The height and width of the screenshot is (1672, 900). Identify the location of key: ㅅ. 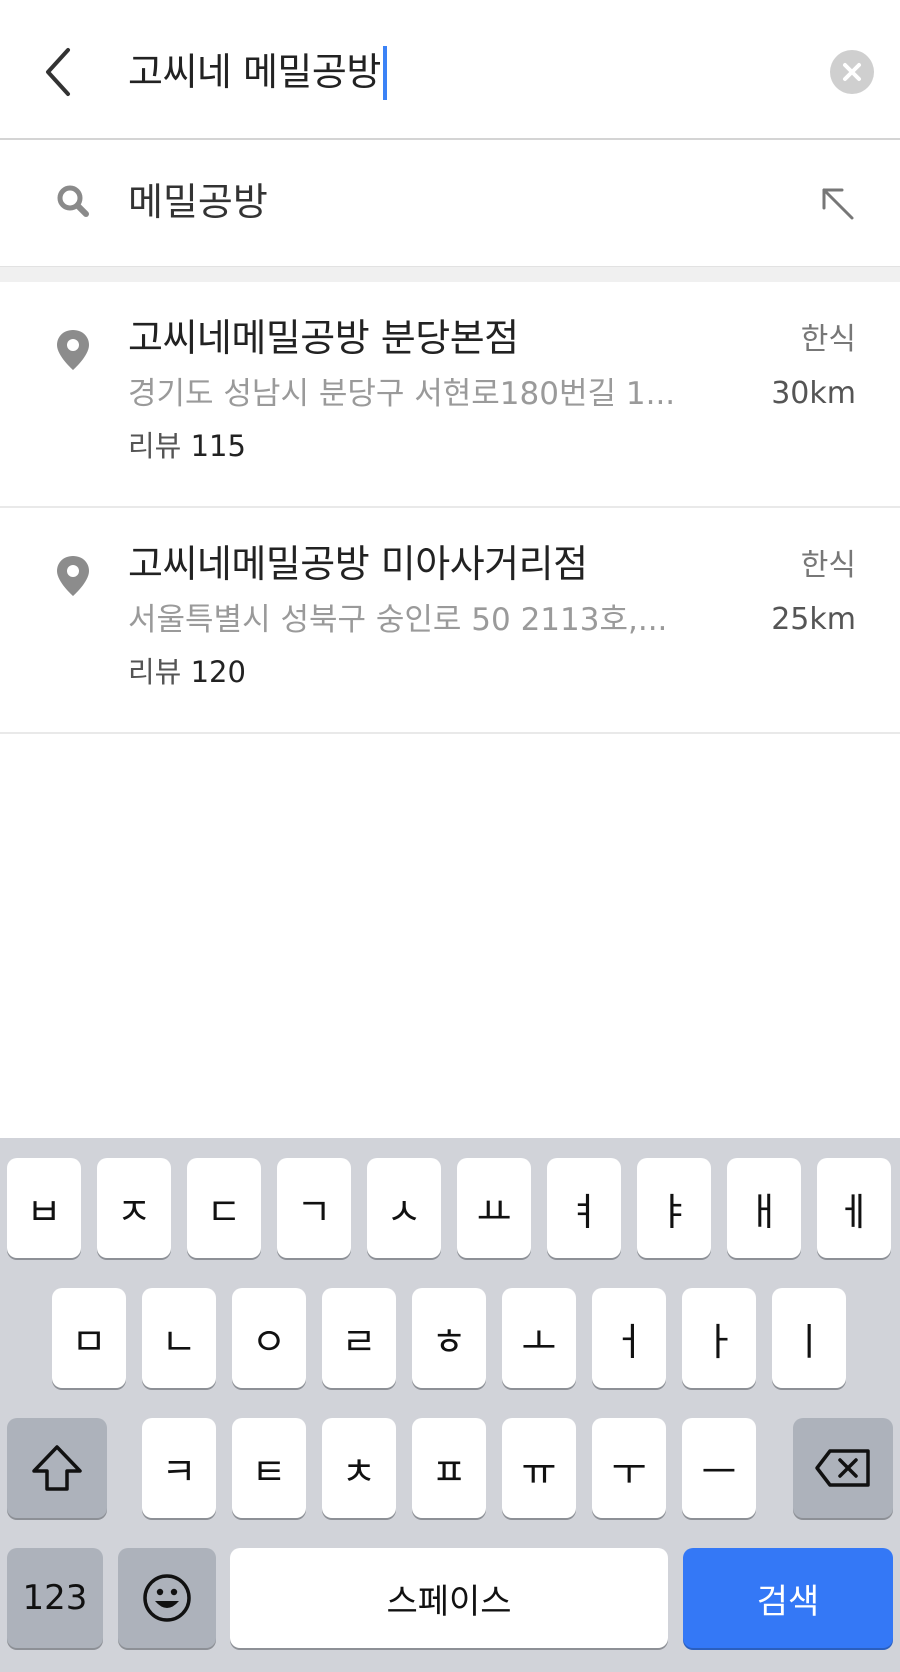
(404, 1208).